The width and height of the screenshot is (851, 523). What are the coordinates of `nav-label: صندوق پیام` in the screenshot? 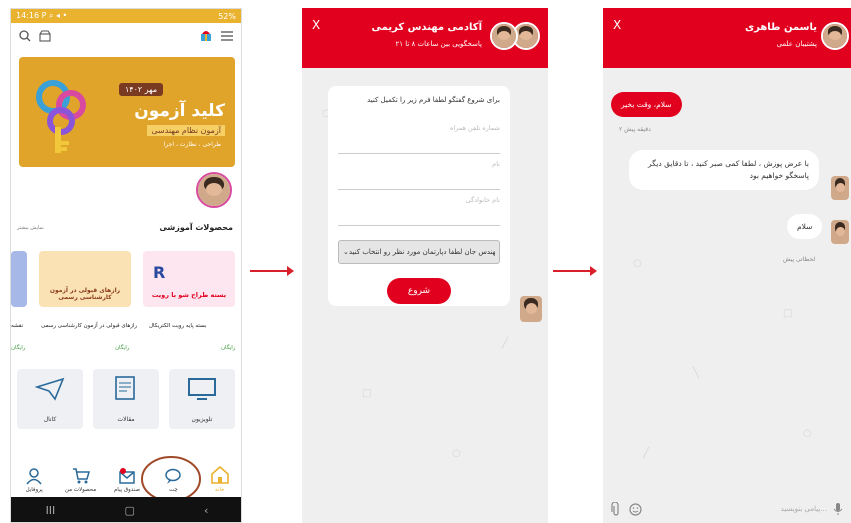 It's located at (127, 490).